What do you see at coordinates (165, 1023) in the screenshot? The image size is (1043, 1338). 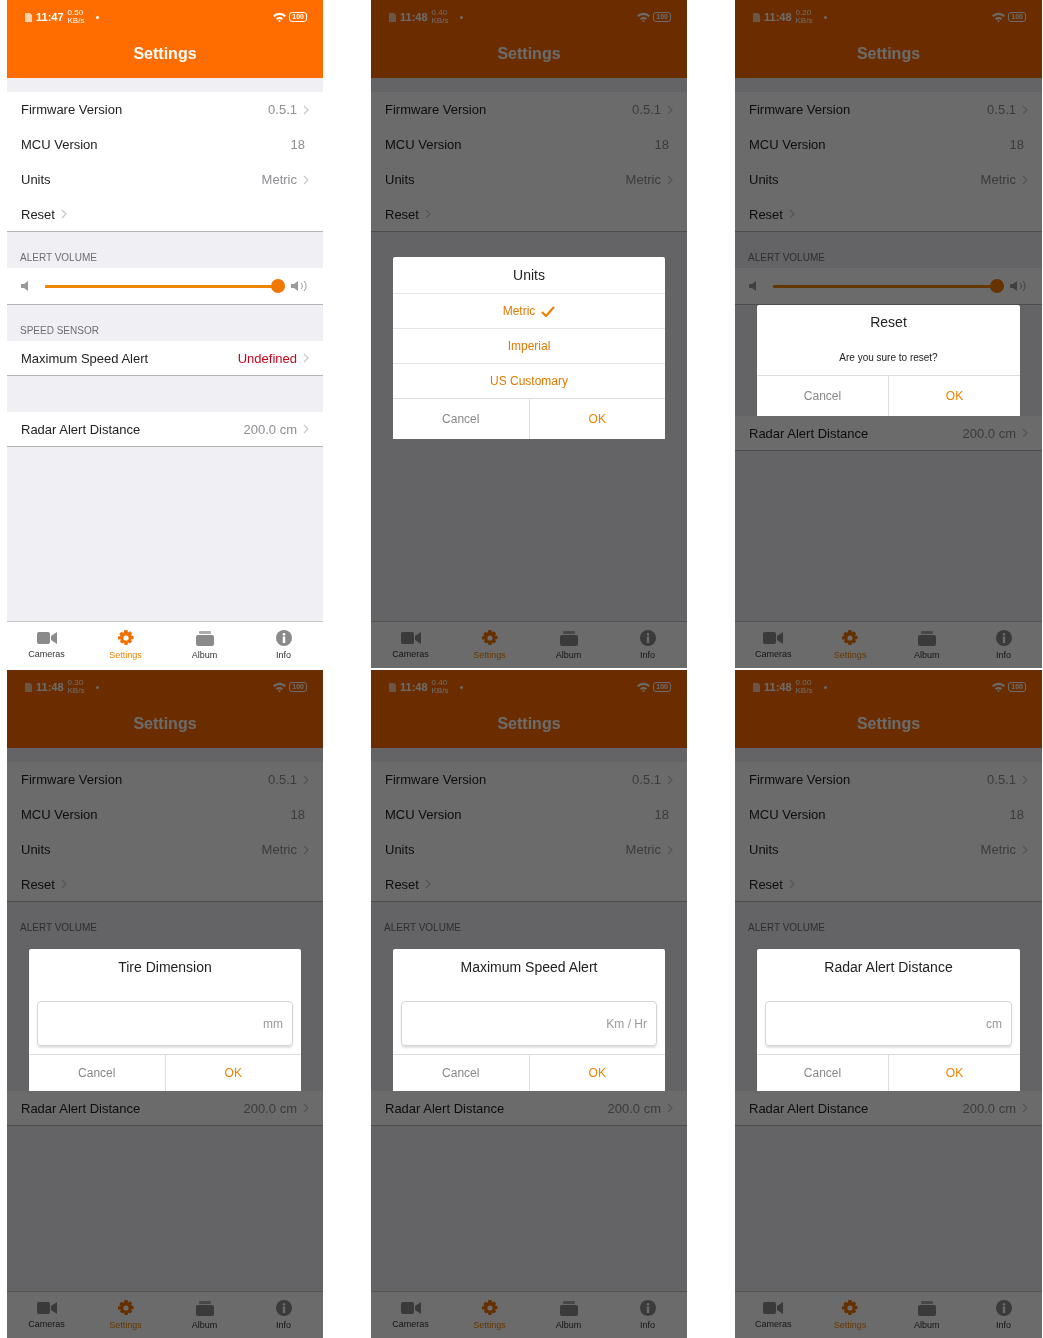 I see `input-field: mm` at bounding box center [165, 1023].